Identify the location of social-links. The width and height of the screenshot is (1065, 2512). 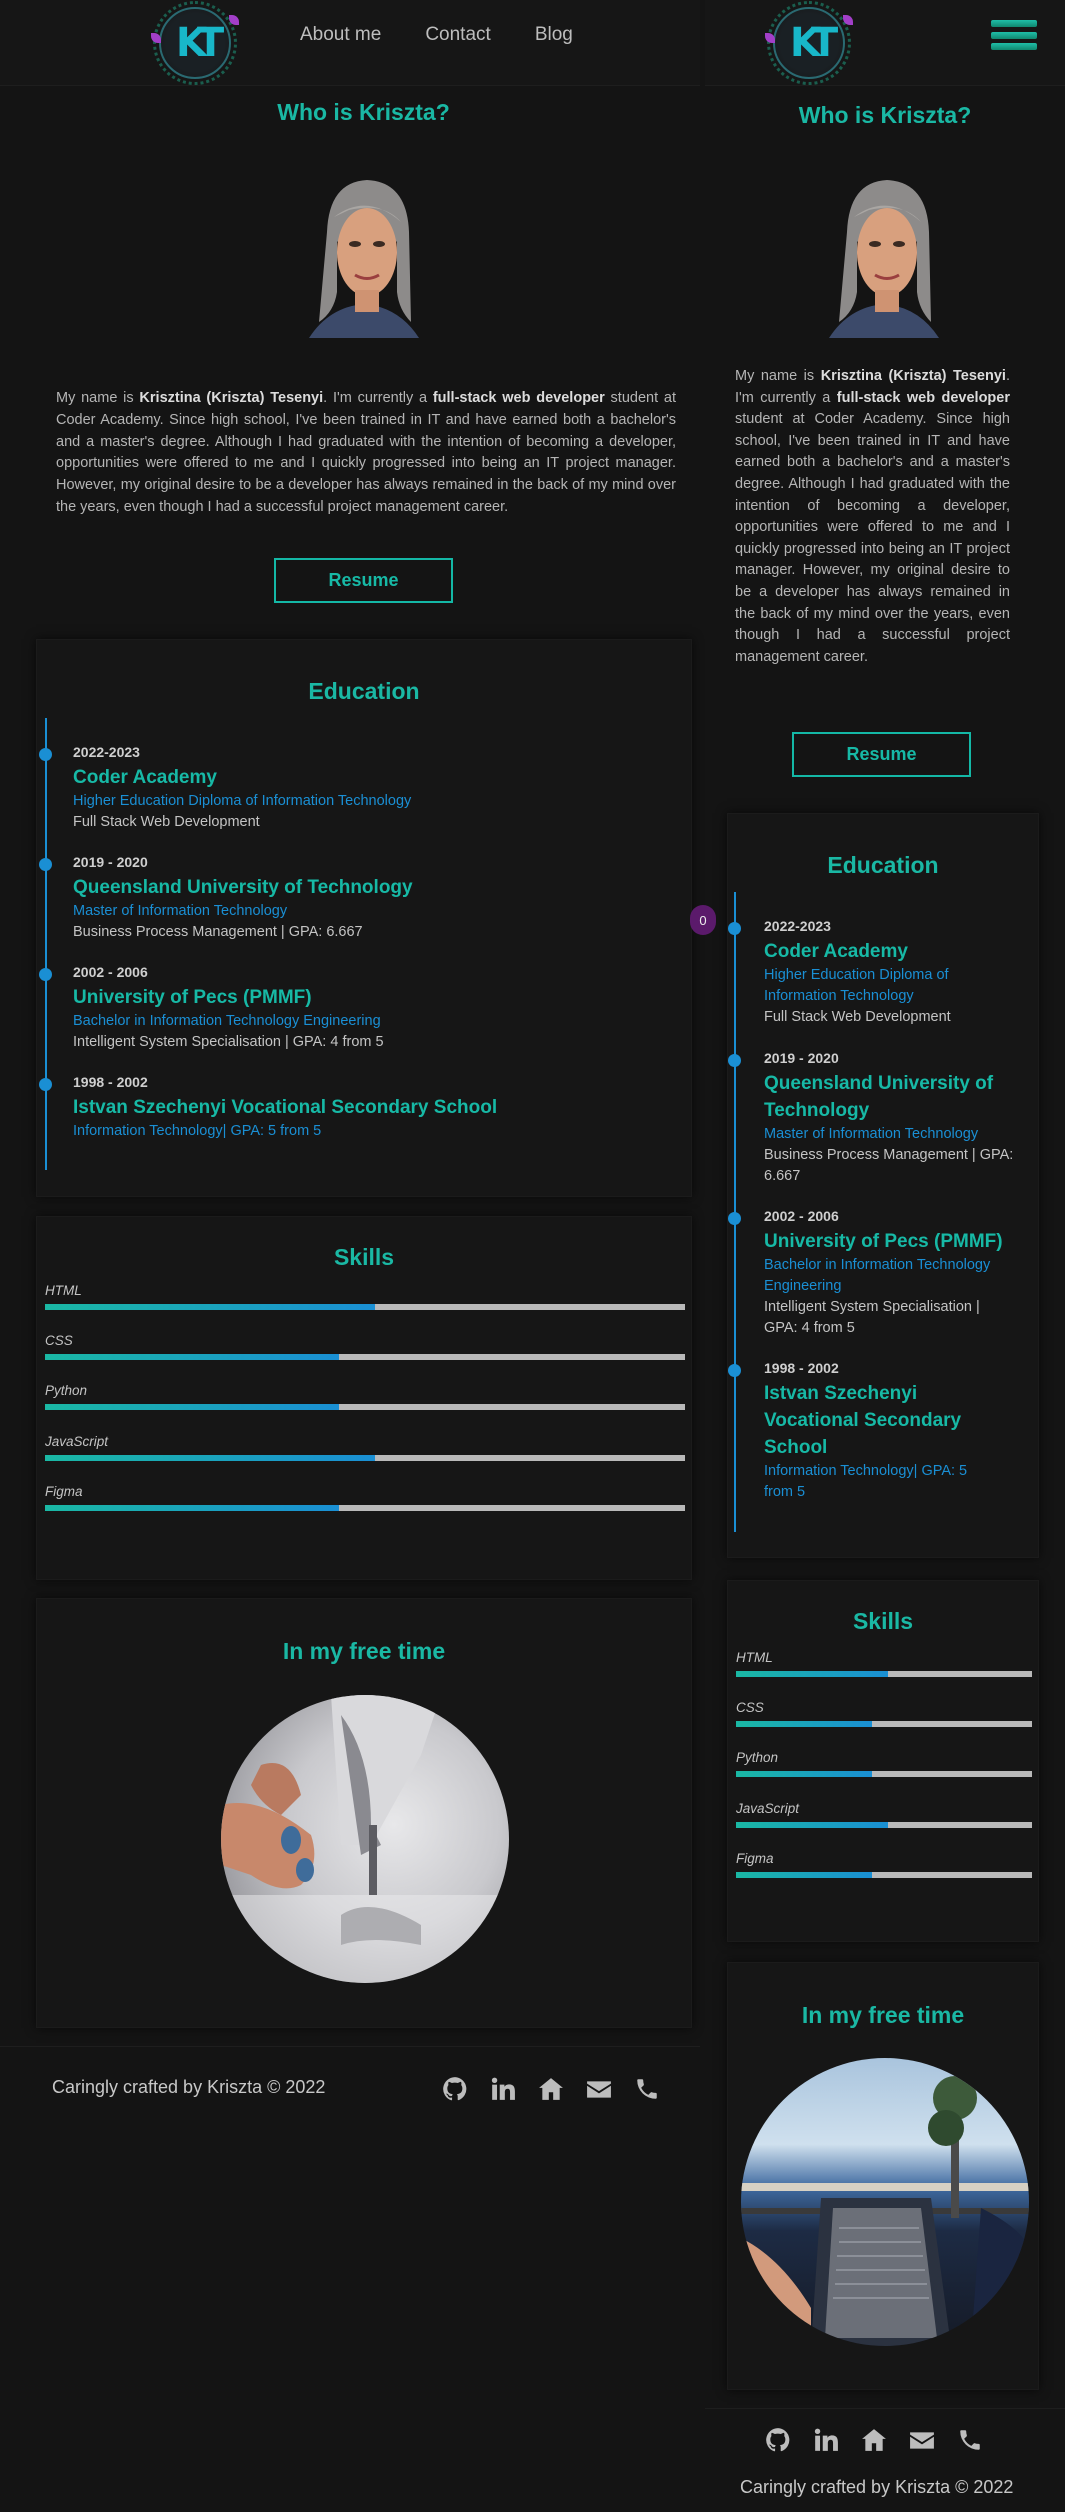
(551, 2089).